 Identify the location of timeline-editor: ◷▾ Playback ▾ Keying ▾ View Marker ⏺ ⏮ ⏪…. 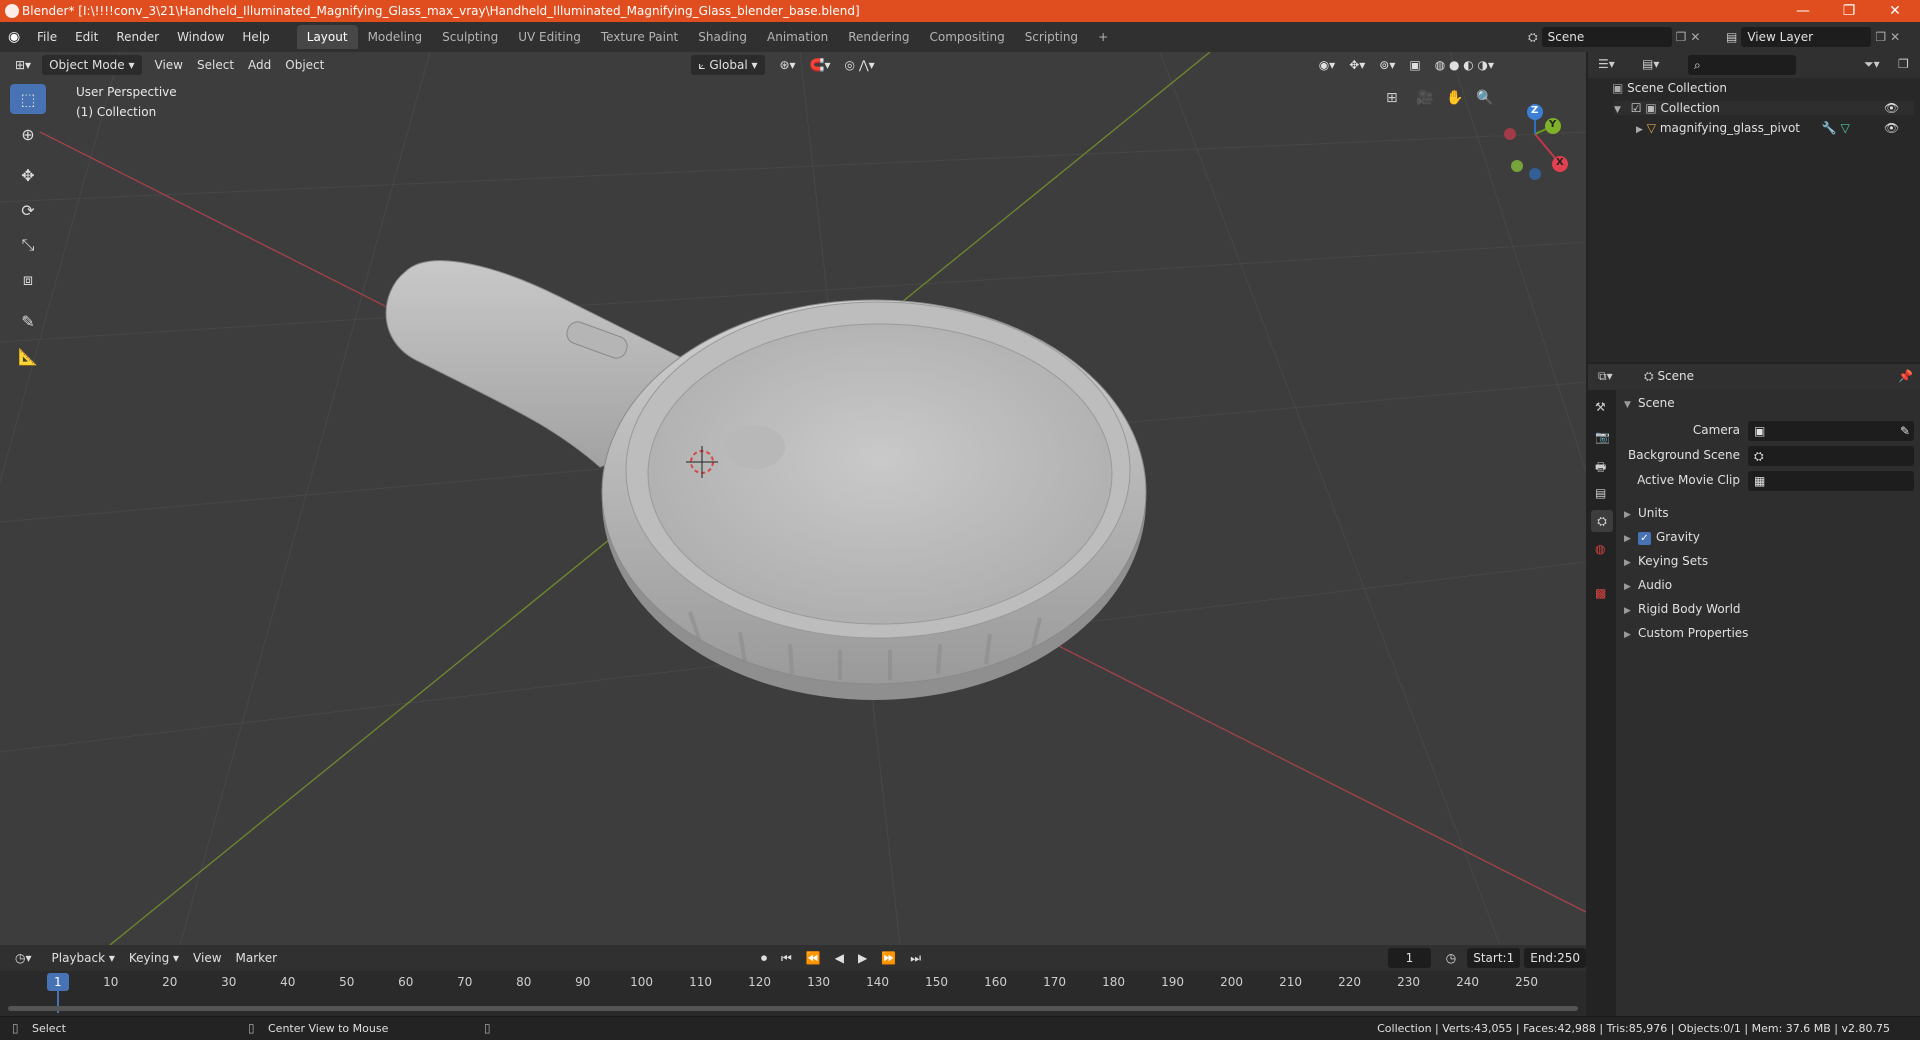
(793, 980).